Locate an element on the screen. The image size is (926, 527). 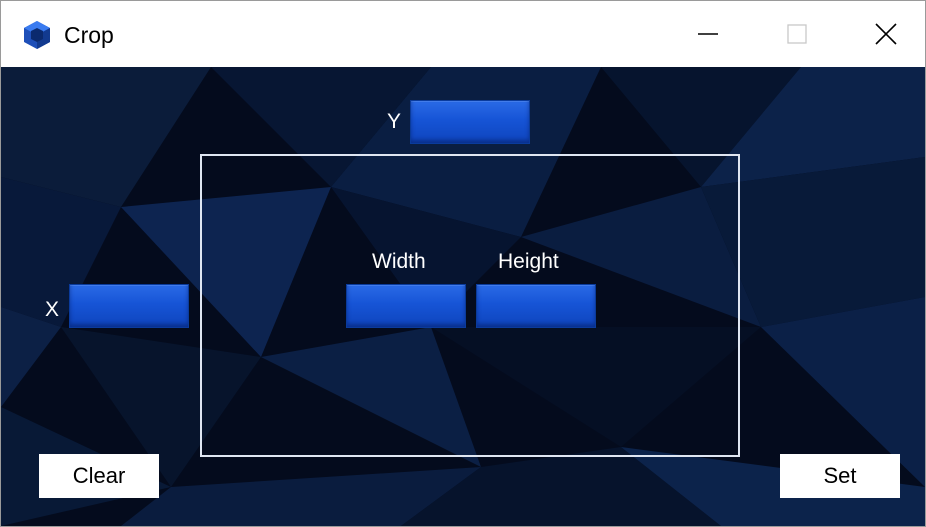
maximize-icon is located at coordinates (797, 34).